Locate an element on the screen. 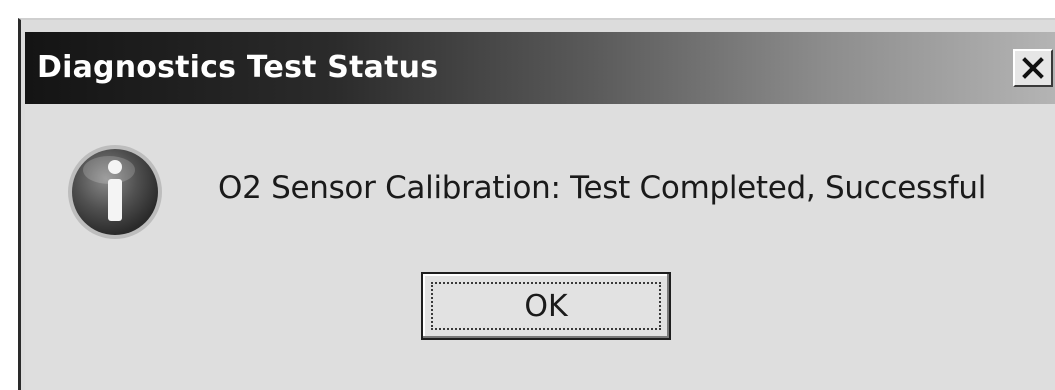 Image resolution: width=1055 pixels, height=390 pixels. ok-button: OK is located at coordinates (546, 306).